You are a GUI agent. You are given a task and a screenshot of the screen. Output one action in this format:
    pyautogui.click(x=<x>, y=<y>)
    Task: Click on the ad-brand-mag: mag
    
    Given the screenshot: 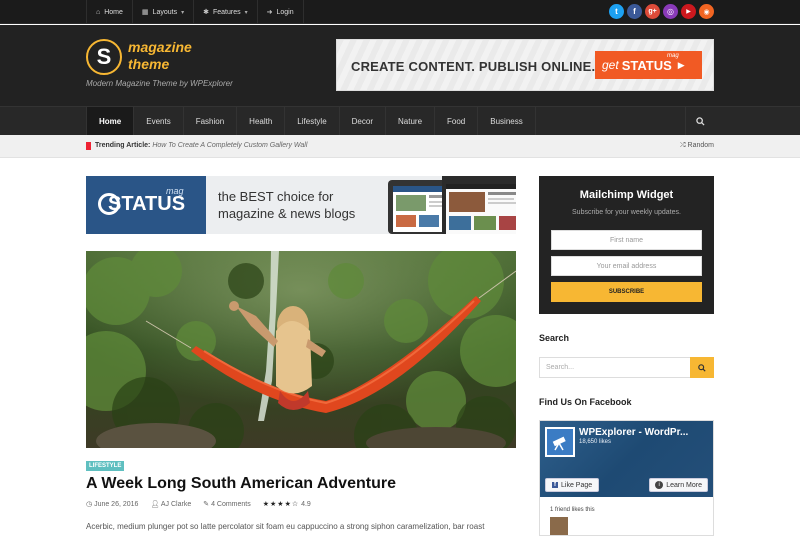 What is the action you would take?
    pyautogui.click(x=175, y=191)
    